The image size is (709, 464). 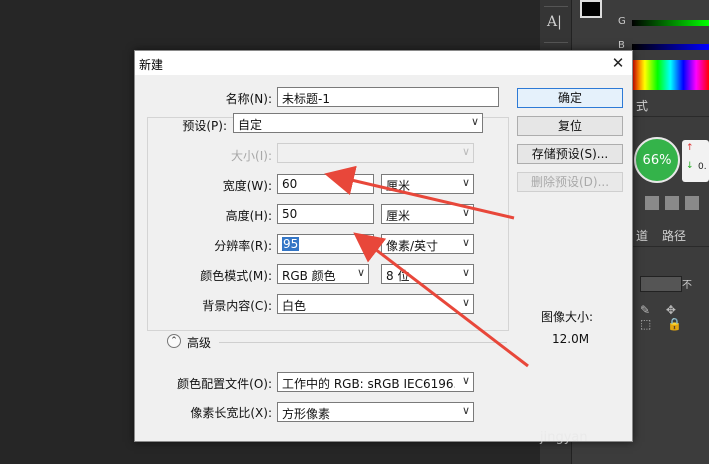 I want to click on height-label: 高度(H):, so click(x=248, y=216).